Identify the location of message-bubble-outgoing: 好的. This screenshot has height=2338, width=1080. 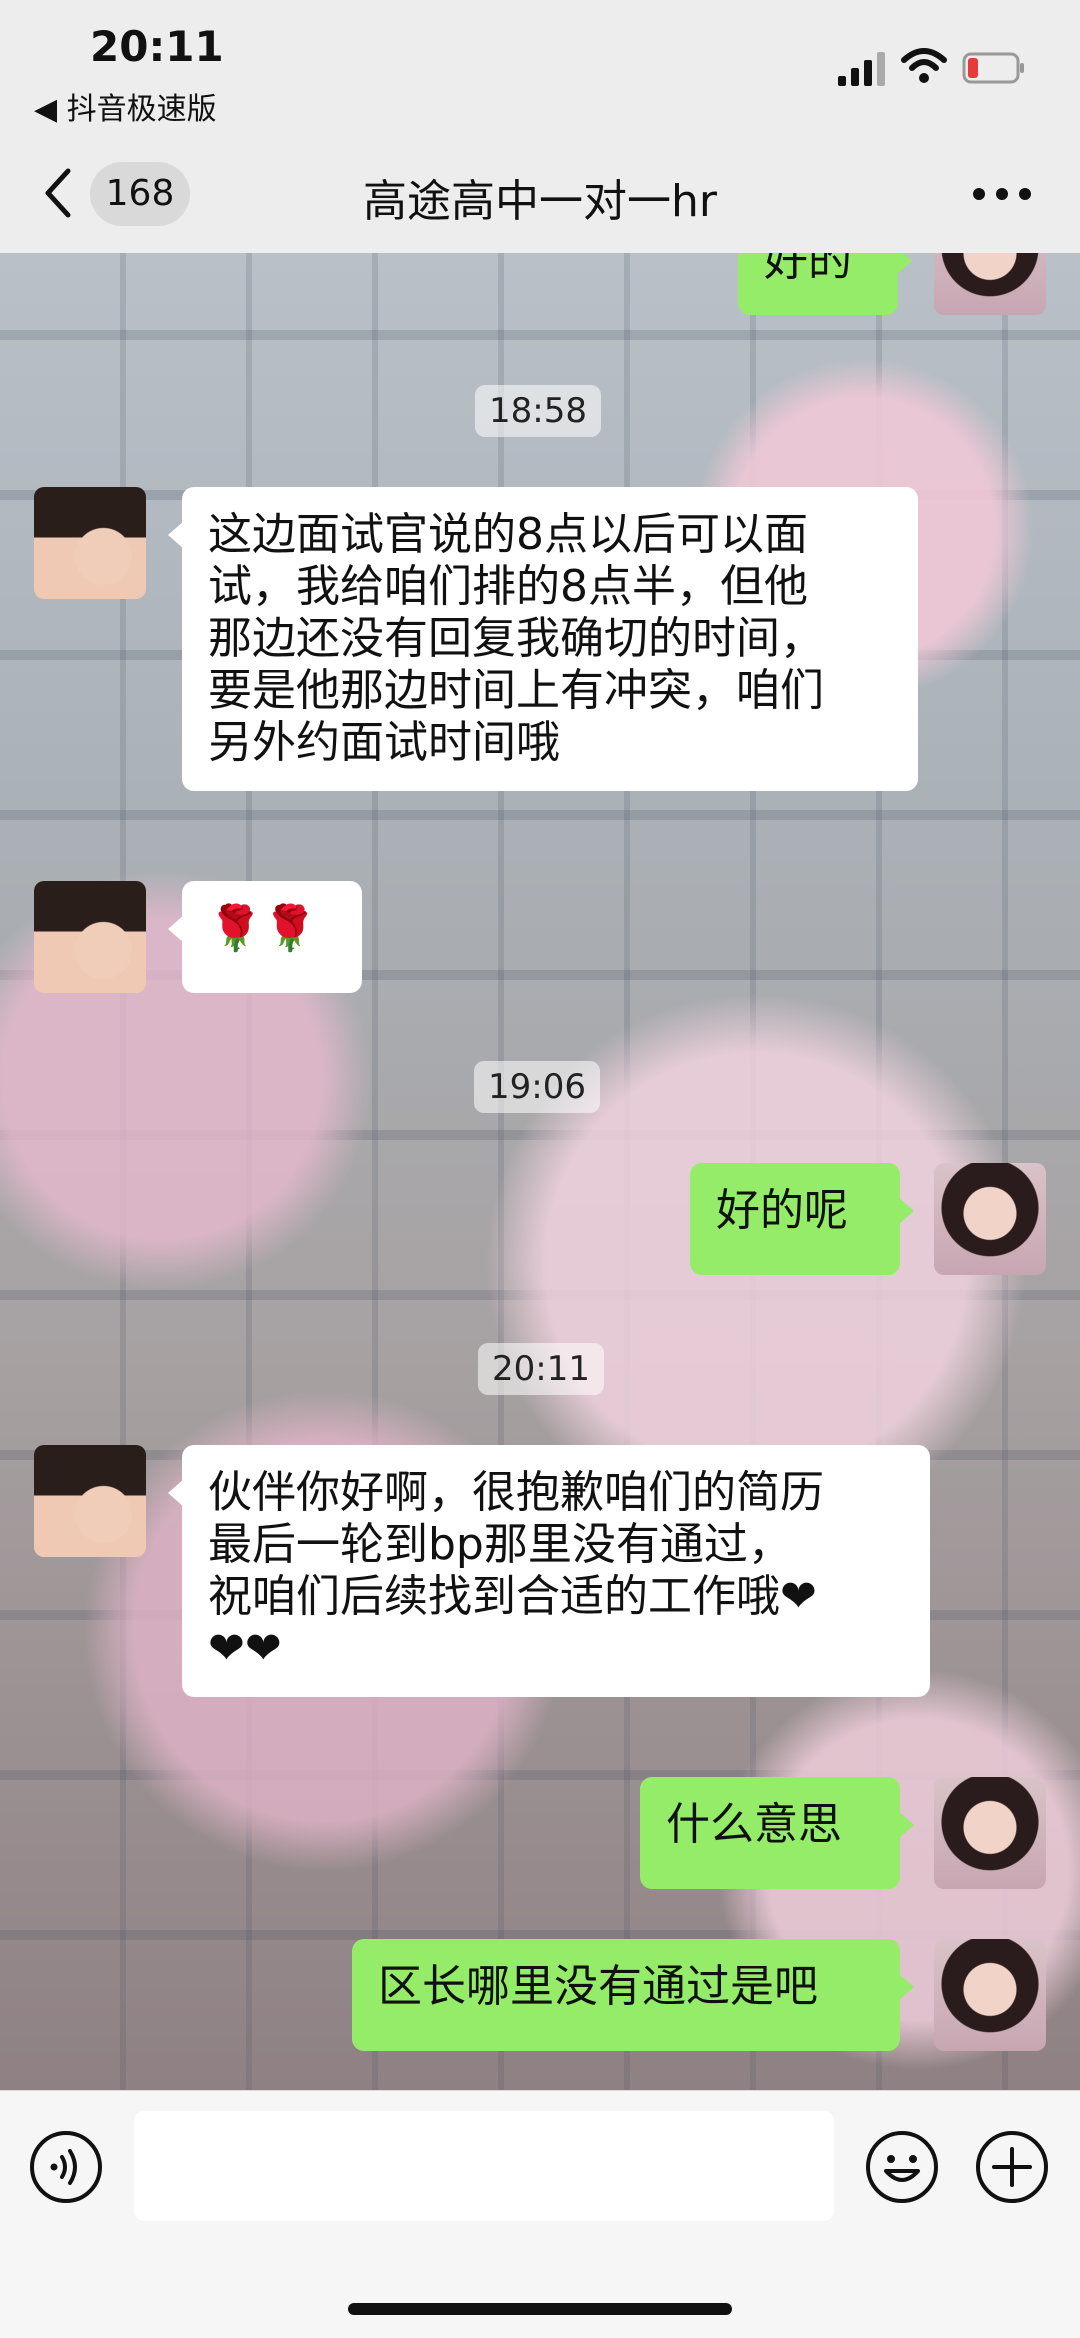
(825, 284).